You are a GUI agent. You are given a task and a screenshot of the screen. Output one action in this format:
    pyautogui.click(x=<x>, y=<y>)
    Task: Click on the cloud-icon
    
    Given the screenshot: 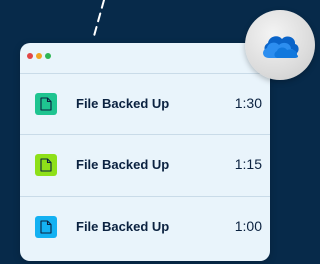 What is the action you would take?
    pyautogui.click(x=281, y=47)
    